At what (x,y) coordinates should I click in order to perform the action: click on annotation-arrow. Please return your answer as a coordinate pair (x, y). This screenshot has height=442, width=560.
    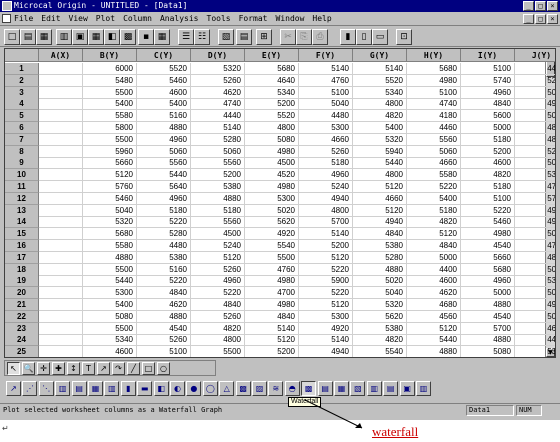
    Looking at the image, I should click on (333, 414).